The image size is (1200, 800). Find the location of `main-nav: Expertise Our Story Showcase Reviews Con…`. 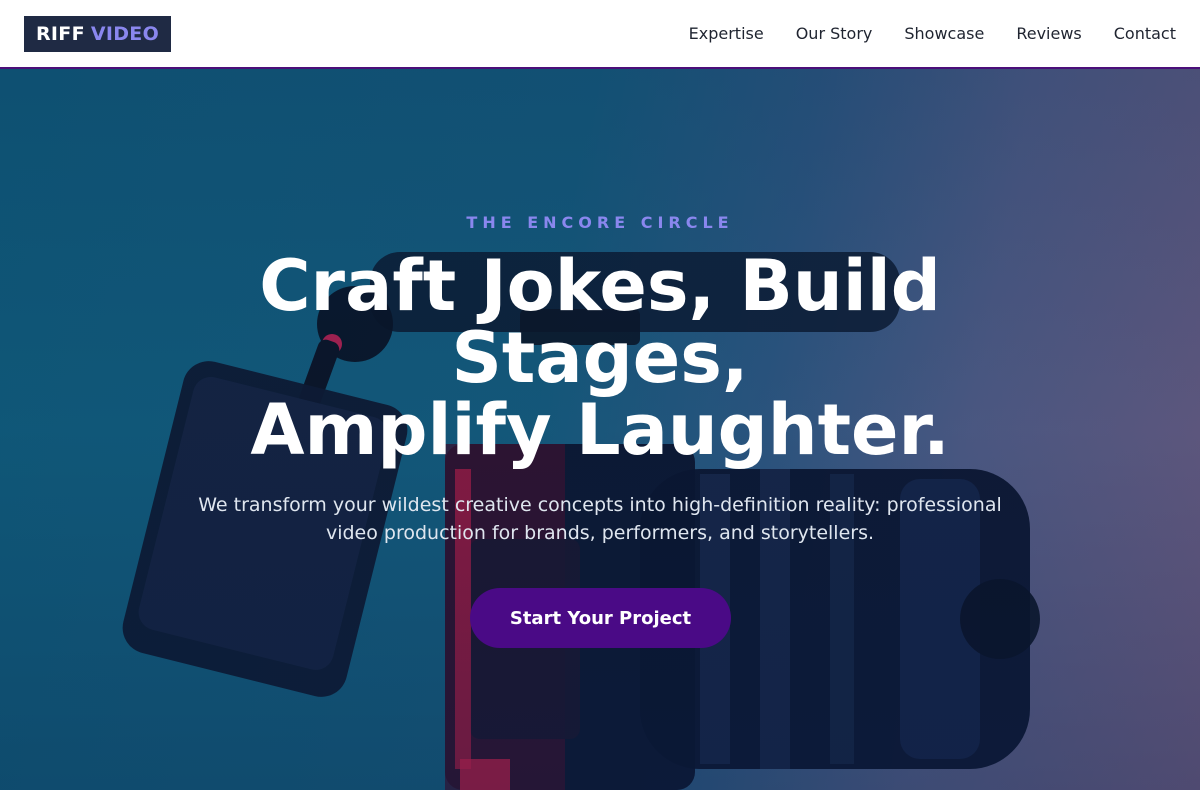

main-nav: Expertise Our Story Showcase Reviews Con… is located at coordinates (916, 33).